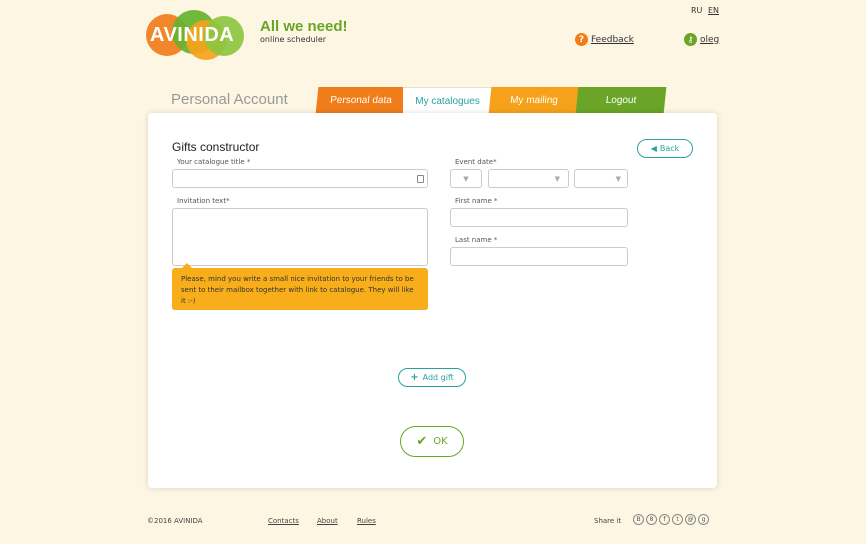 The width and height of the screenshot is (866, 544). What do you see at coordinates (283, 521) in the screenshot?
I see `footer-link-contacts: Contacts` at bounding box center [283, 521].